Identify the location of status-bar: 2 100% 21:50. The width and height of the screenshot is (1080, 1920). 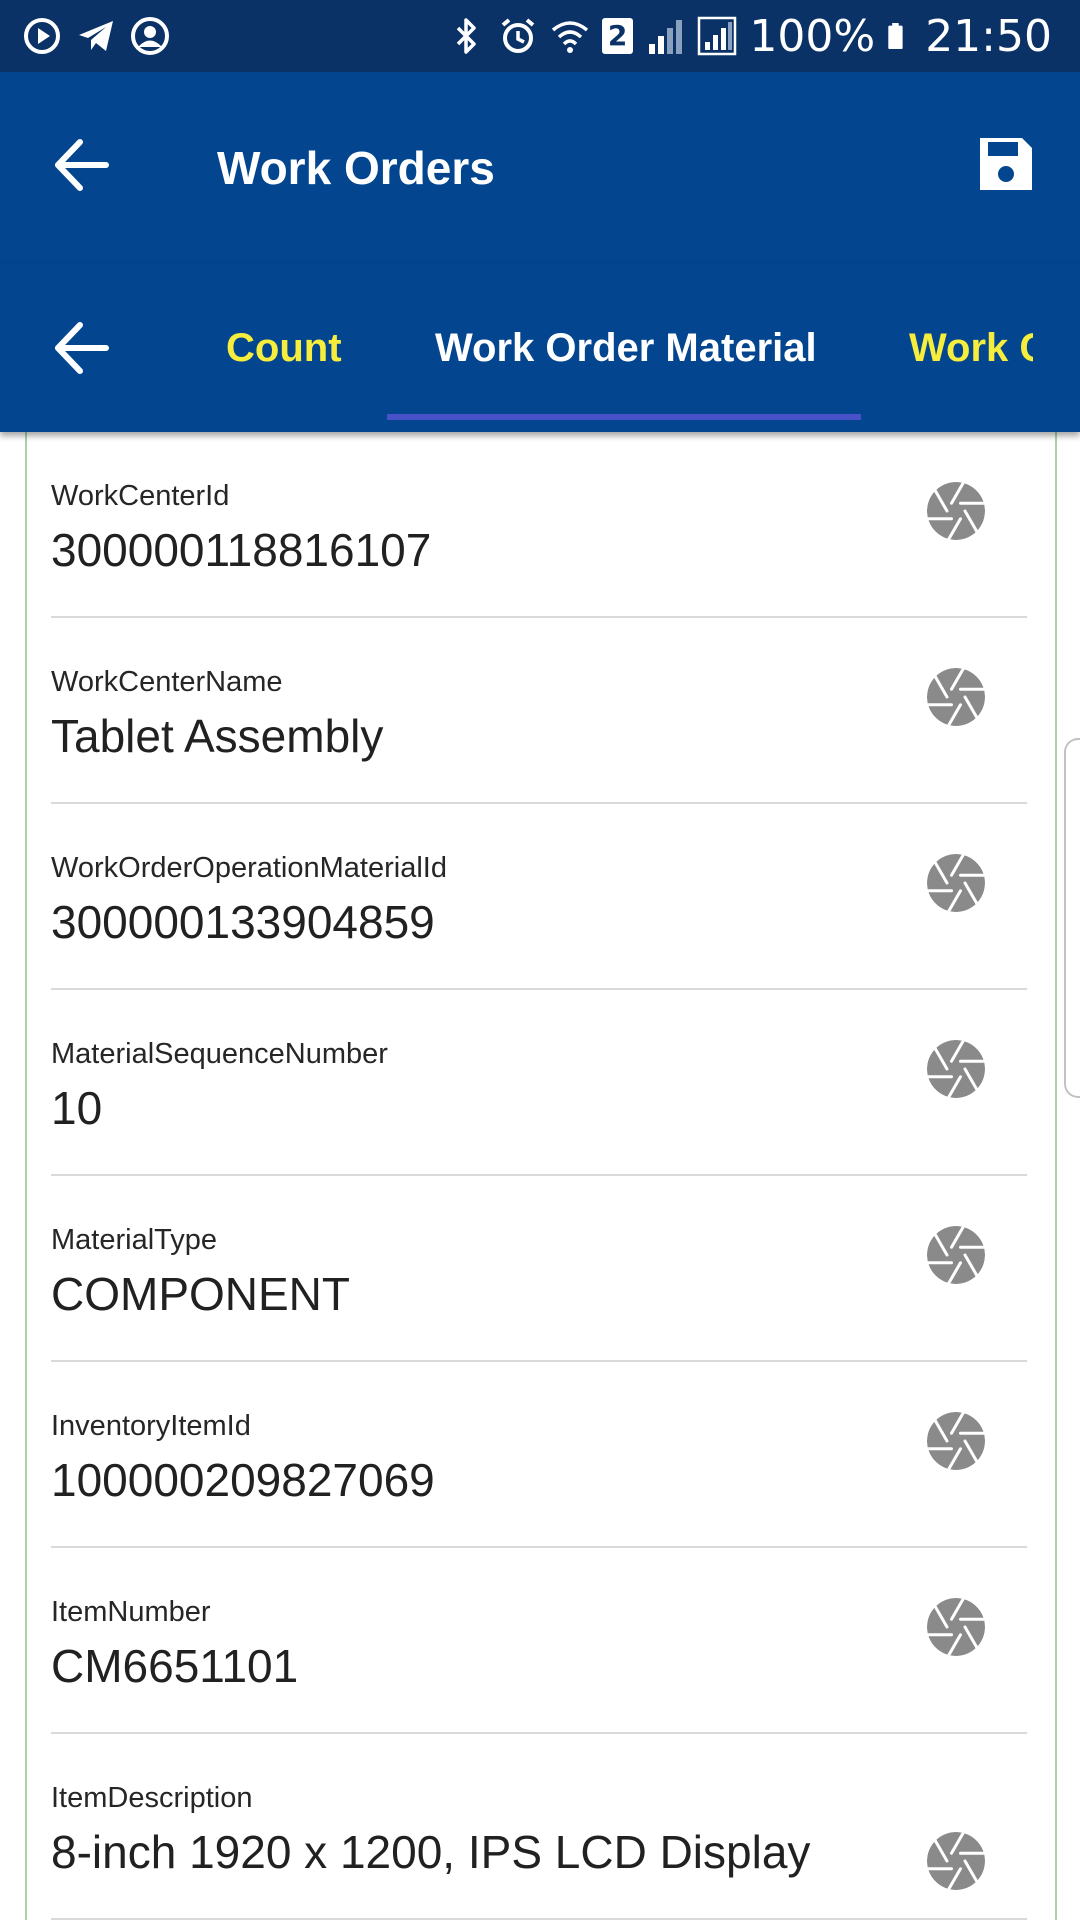
(540, 36).